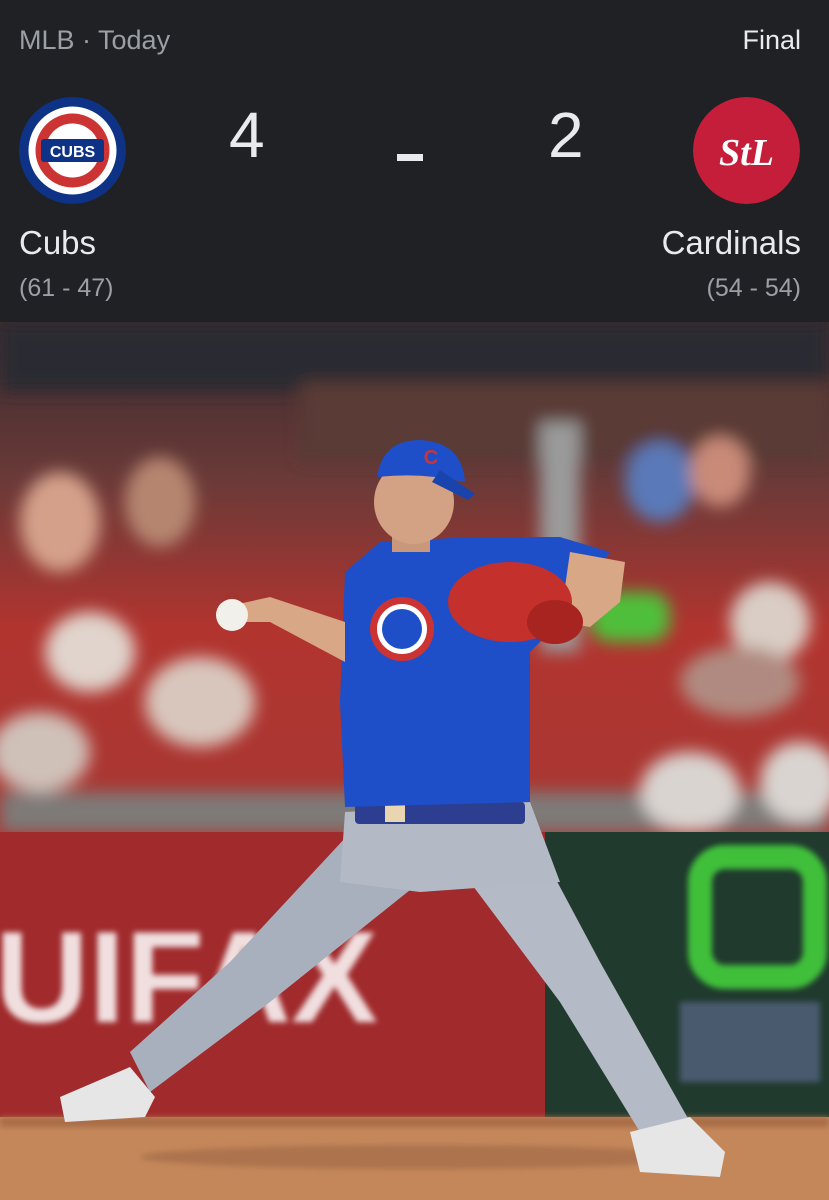  I want to click on game-meta-row: MLB · Today Final, so click(410, 40).